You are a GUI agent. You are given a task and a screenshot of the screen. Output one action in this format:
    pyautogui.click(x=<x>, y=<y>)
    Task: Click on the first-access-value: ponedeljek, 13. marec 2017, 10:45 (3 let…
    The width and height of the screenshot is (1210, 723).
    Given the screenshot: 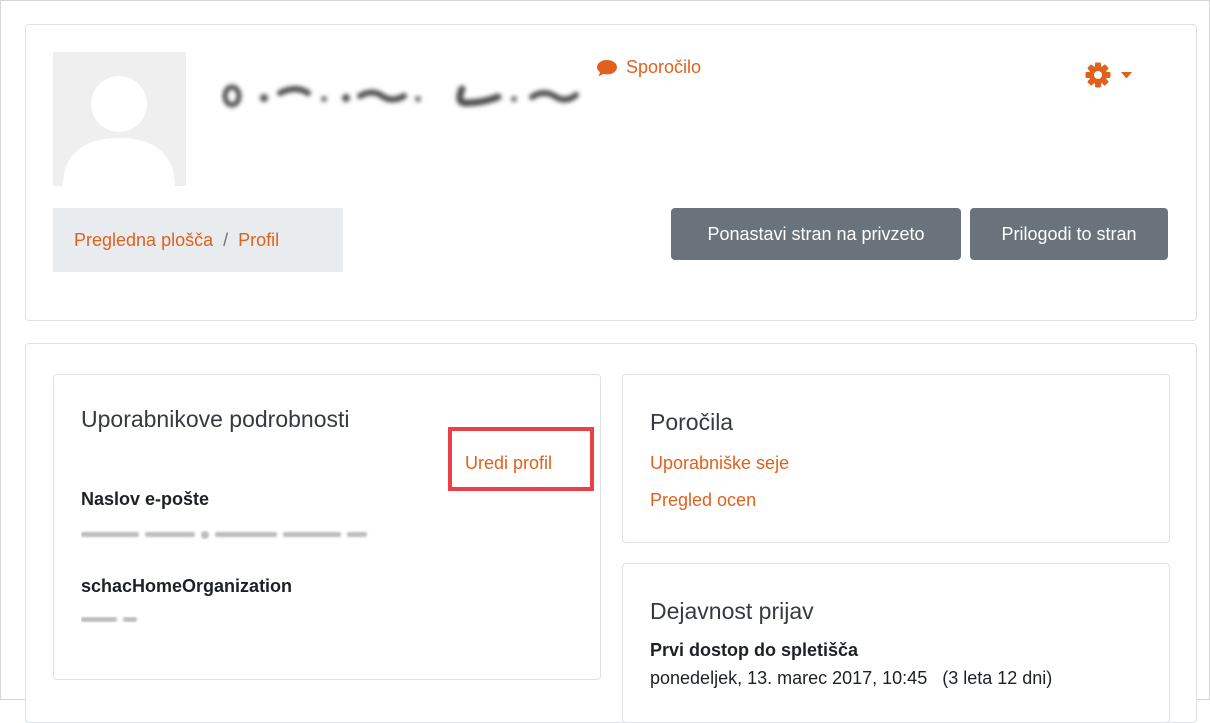 What is the action you would take?
    pyautogui.click(x=851, y=678)
    